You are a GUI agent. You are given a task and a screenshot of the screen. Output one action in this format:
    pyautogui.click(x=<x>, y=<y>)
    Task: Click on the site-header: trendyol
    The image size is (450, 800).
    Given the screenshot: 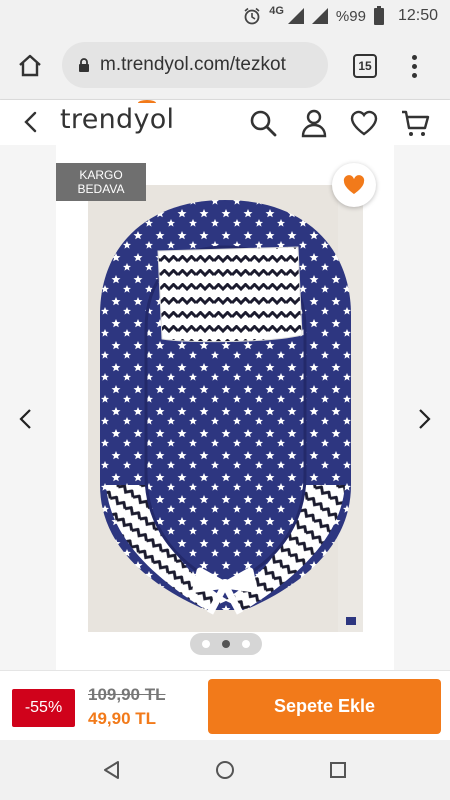 What is the action you would take?
    pyautogui.click(x=225, y=122)
    